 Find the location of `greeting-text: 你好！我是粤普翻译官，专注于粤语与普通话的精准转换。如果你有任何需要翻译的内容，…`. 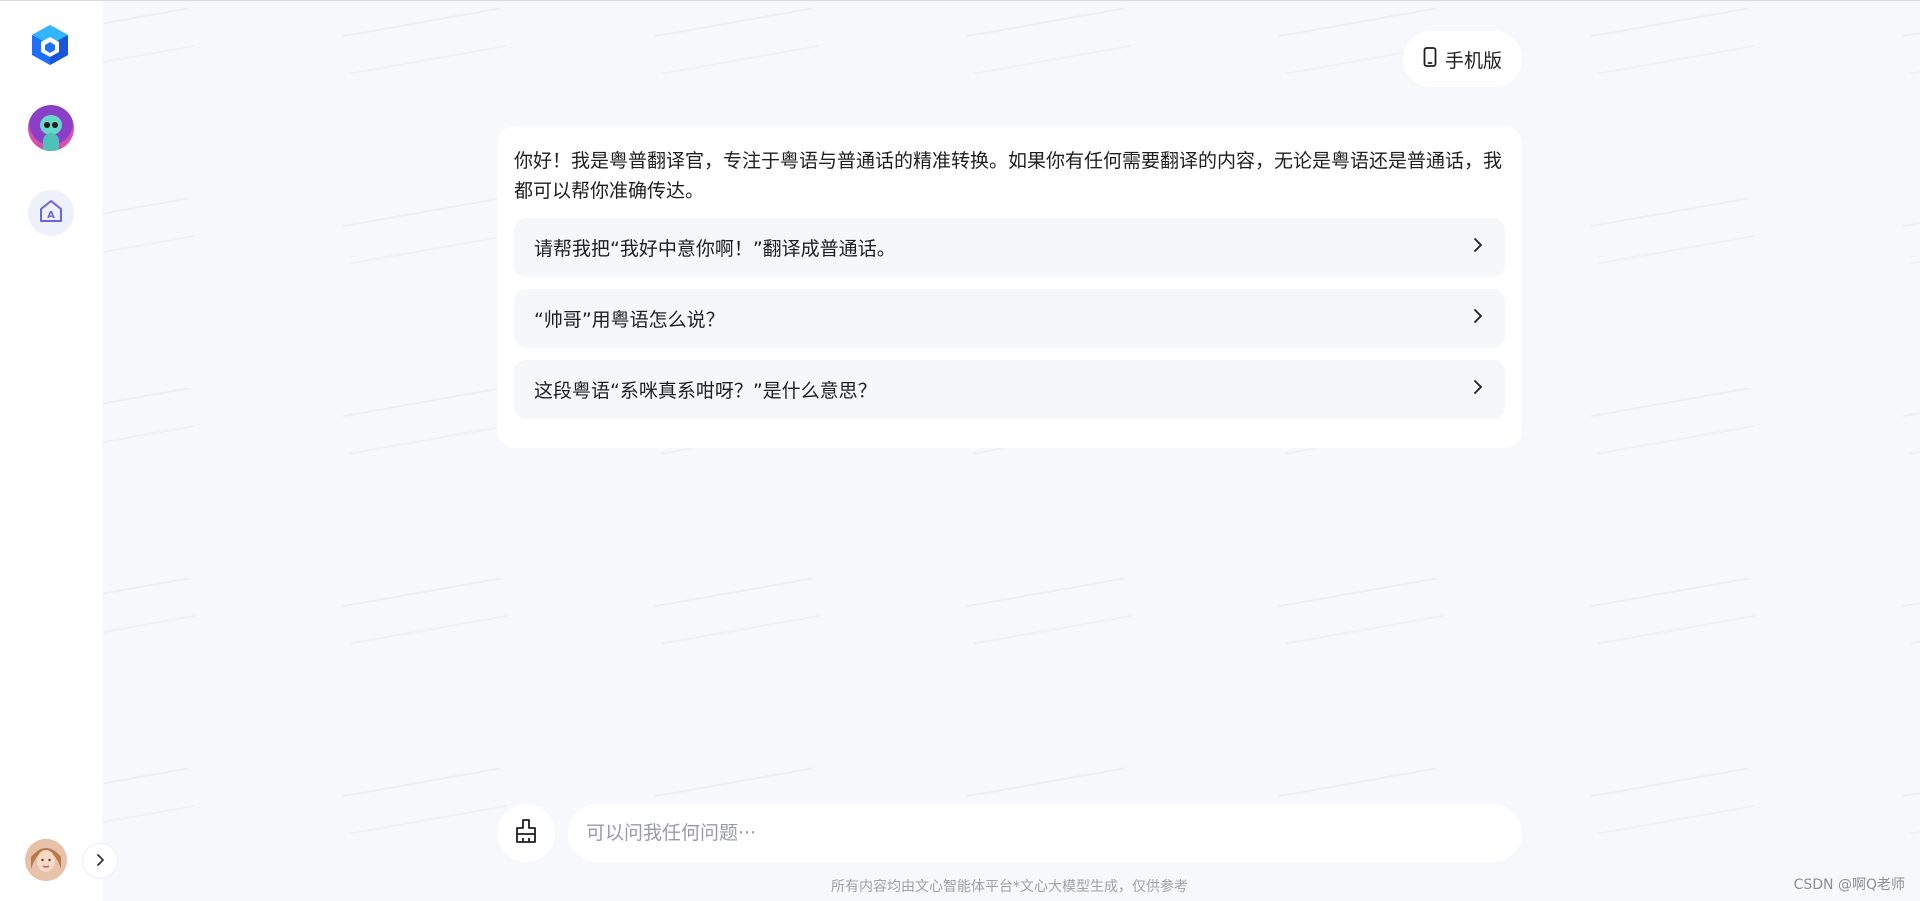

greeting-text: 你好！我是粤普翻译官，专注于粤语与普通话的精准转换。如果你有任何需要翻译的内容，… is located at coordinates (1008, 176).